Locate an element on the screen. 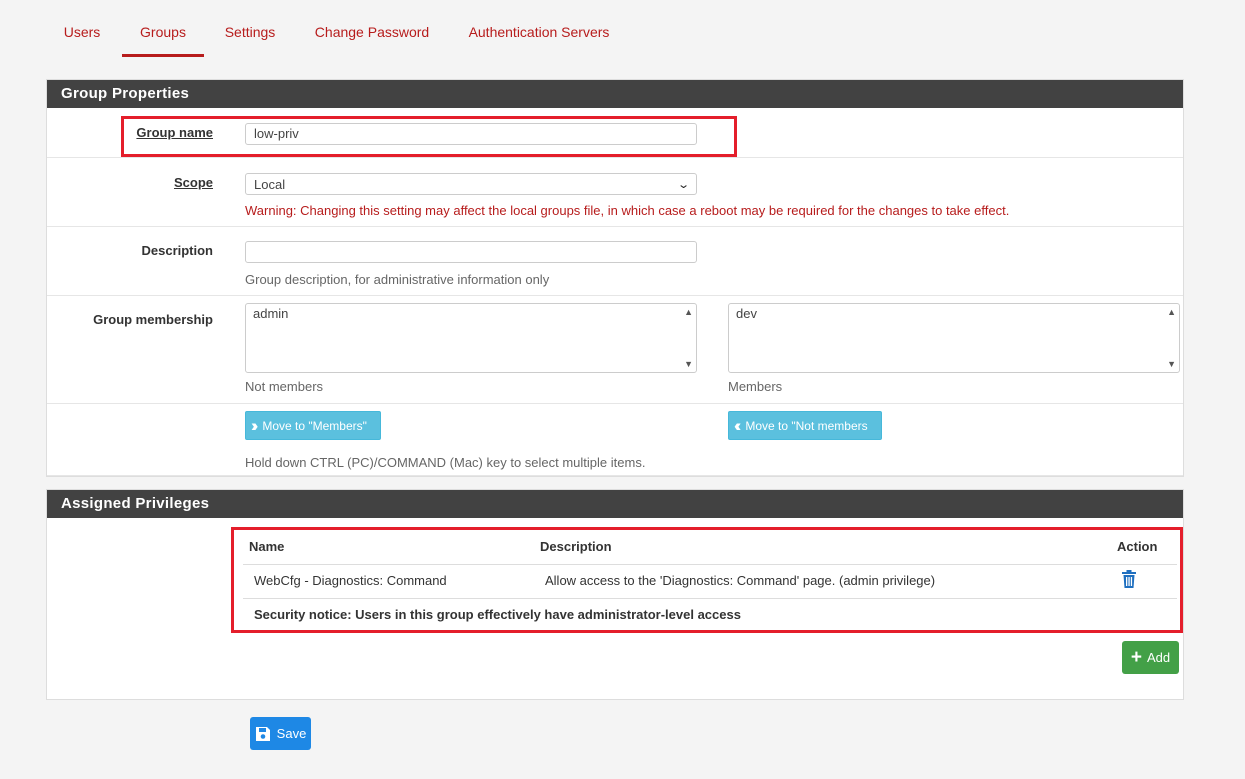  not-members-listbox: admin ▲ ▼ is located at coordinates (471, 338).